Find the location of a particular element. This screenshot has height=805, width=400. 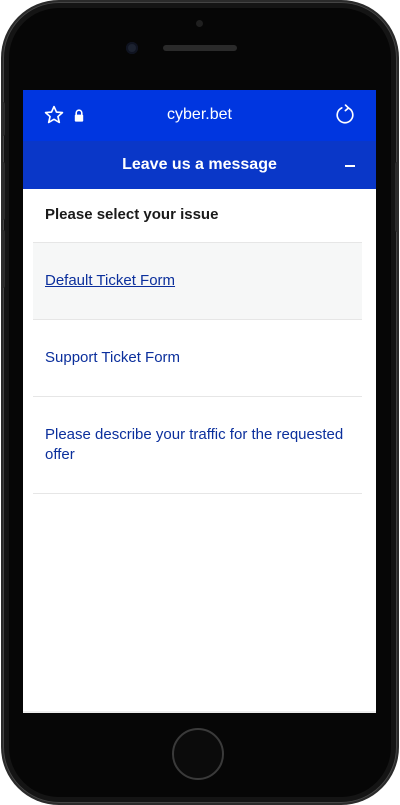

mute-switch is located at coordinates (3, 119).